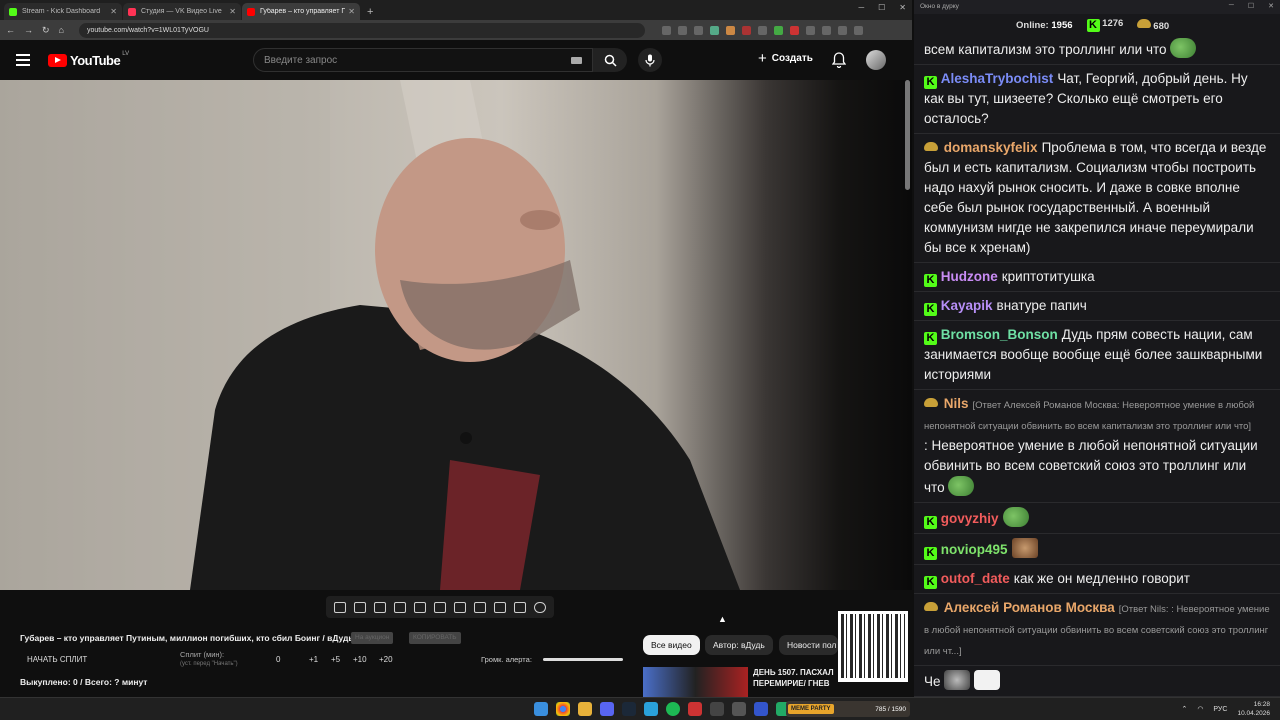 The width and height of the screenshot is (1280, 720). I want to click on speed-icon, so click(460, 607).